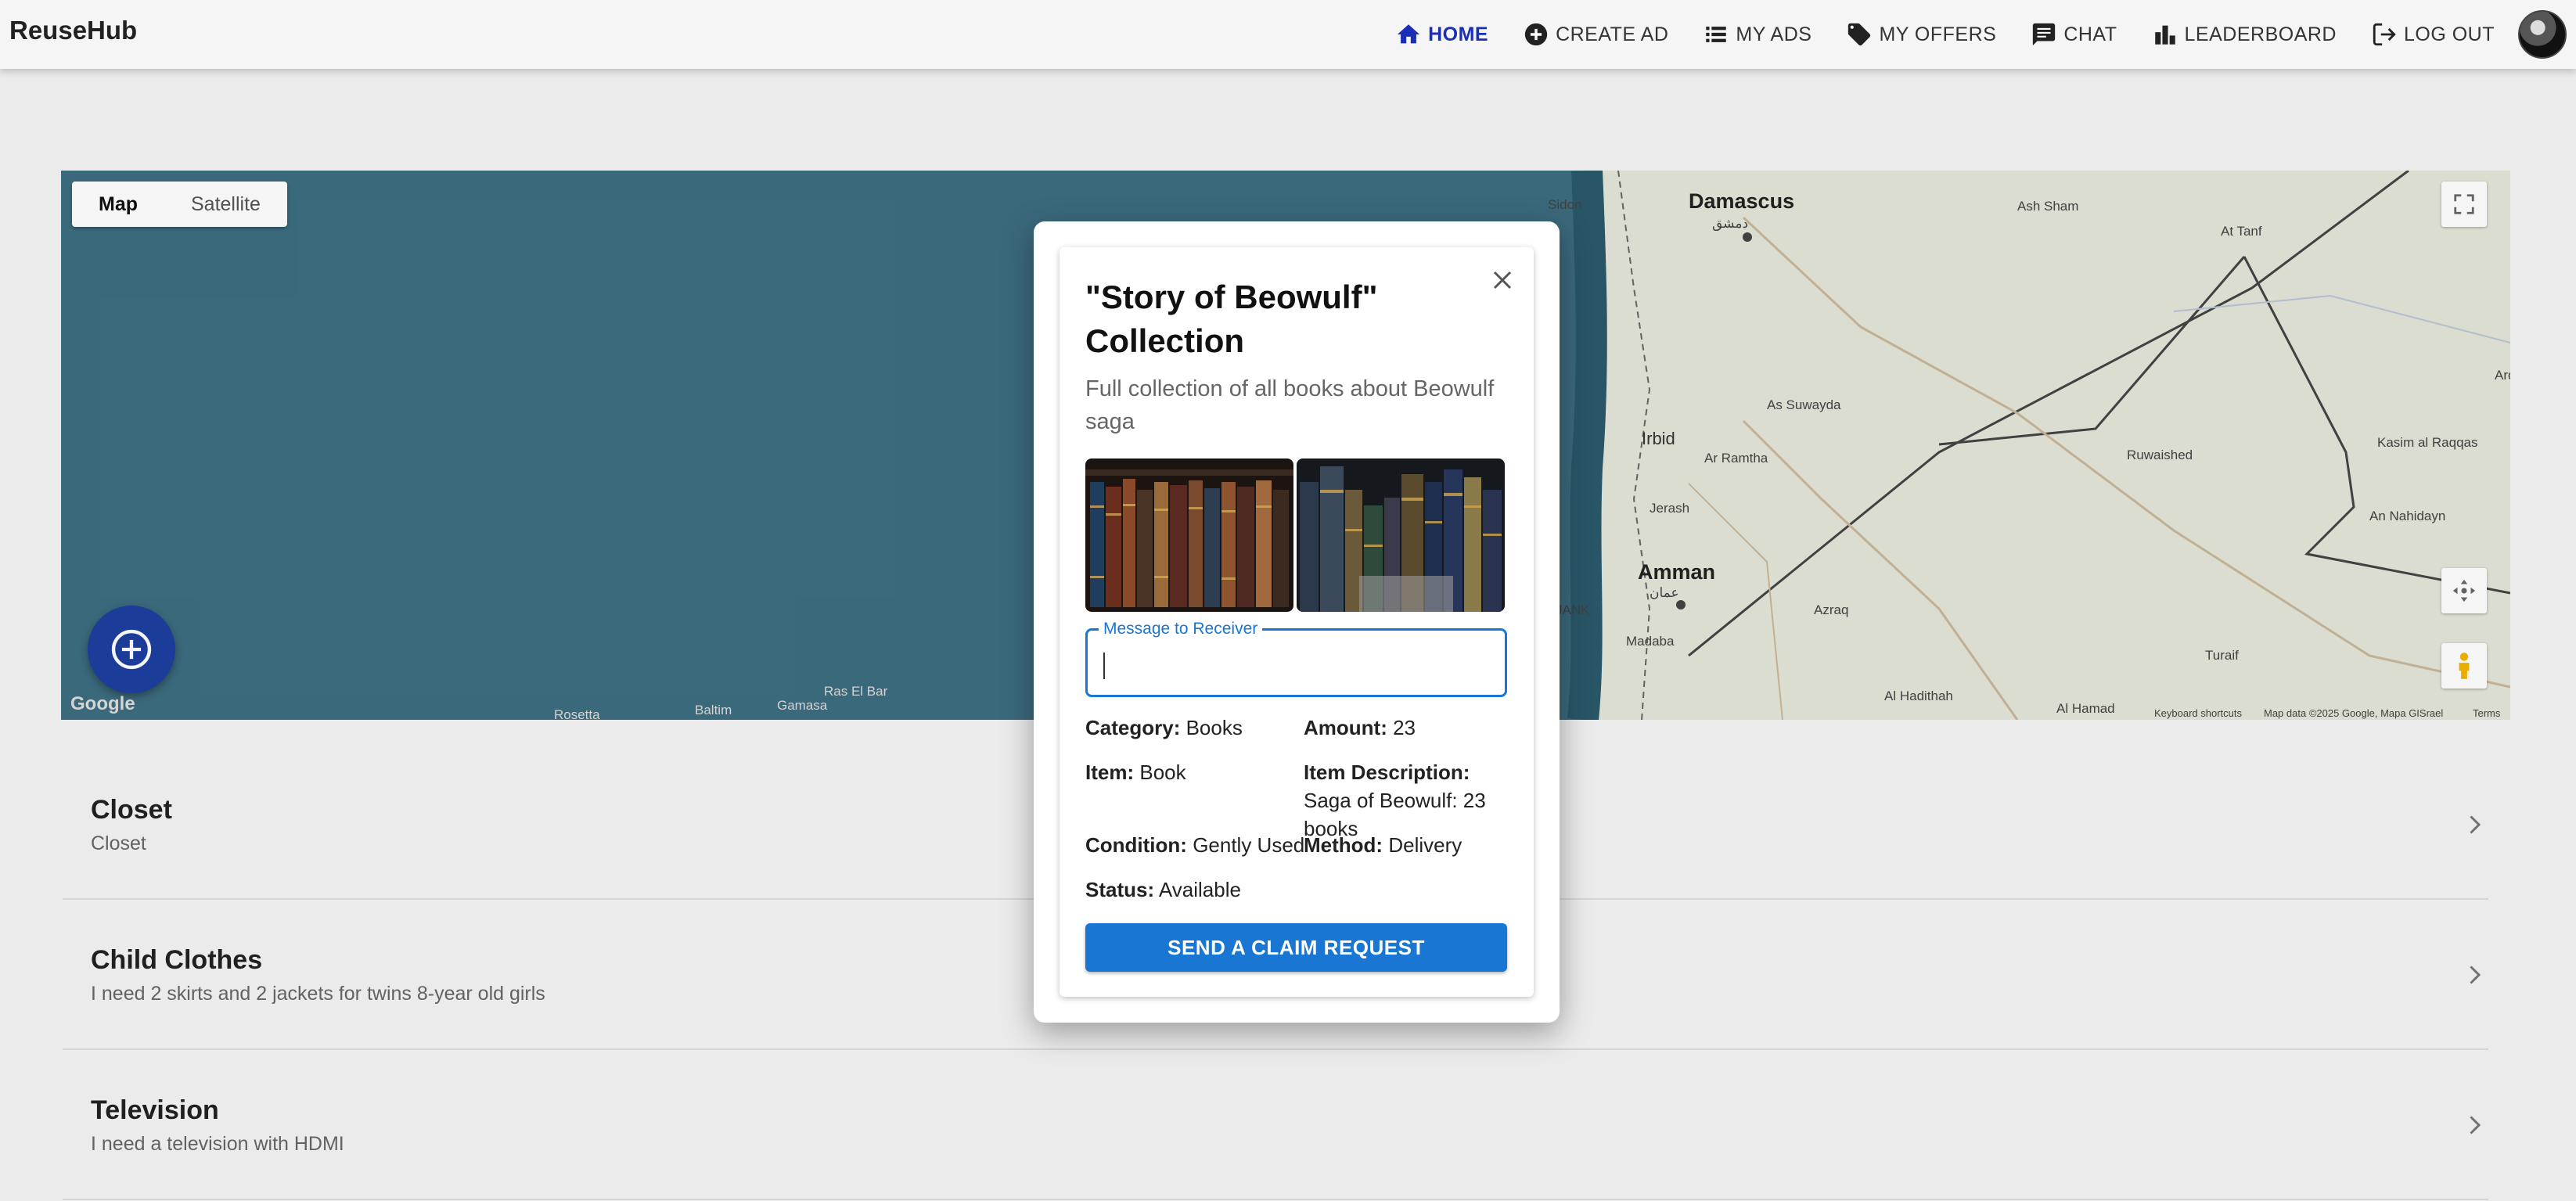 This screenshot has height=1201, width=2576. What do you see at coordinates (1181, 629) in the screenshot?
I see `message-field-label: Message to Receiver` at bounding box center [1181, 629].